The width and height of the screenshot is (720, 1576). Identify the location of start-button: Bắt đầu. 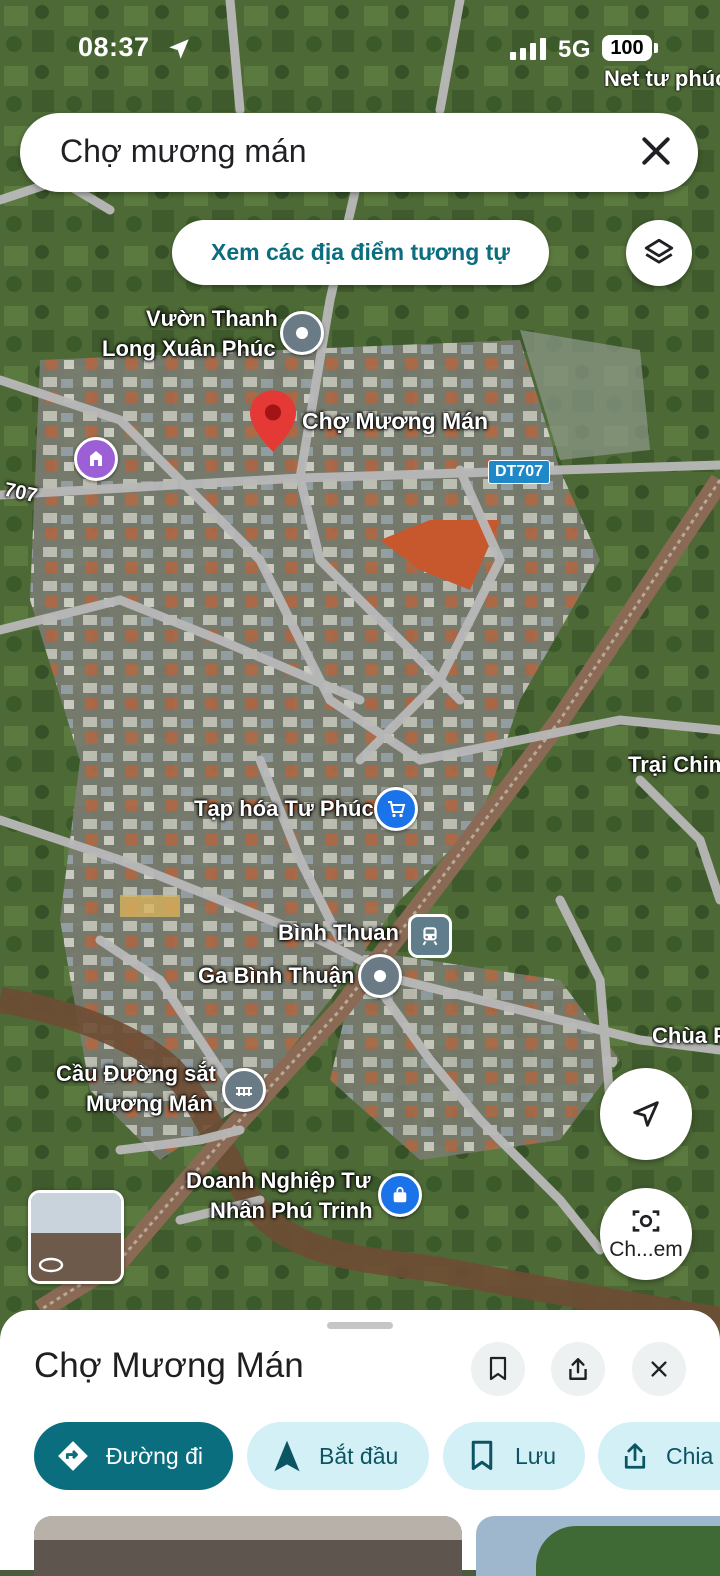
(338, 1456).